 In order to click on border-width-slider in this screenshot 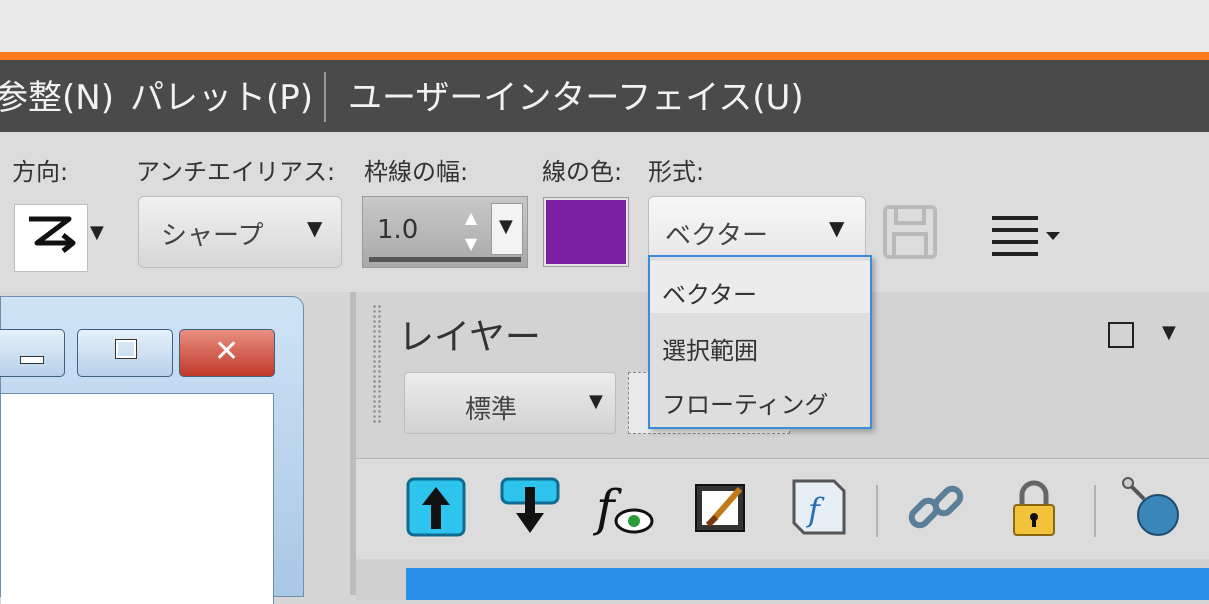, I will do `click(445, 259)`.